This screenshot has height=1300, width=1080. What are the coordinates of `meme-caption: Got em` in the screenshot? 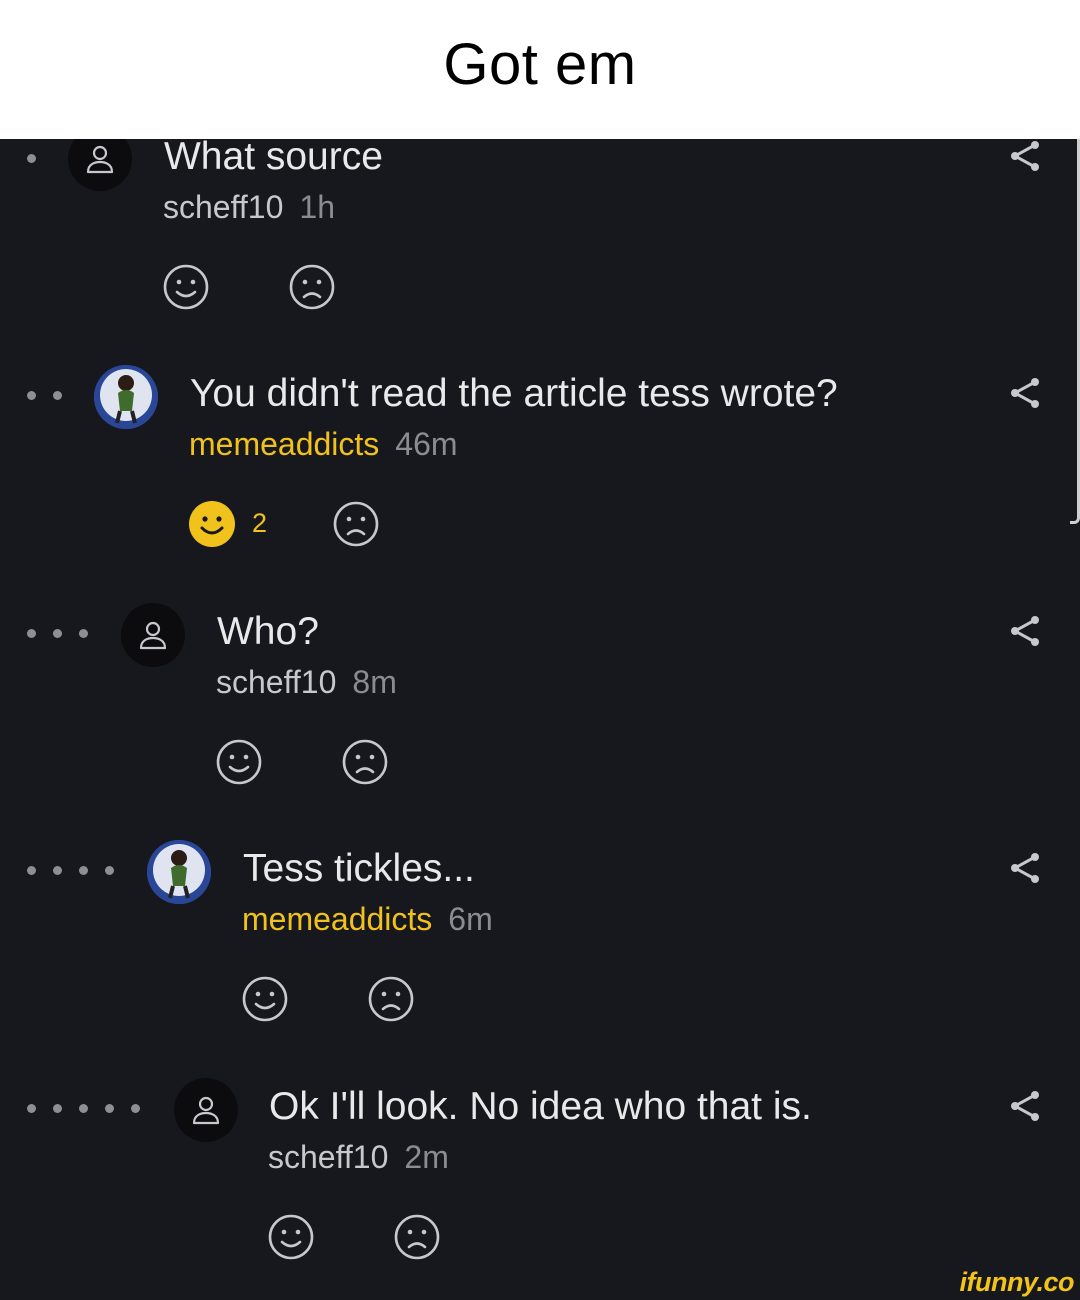 It's located at (540, 69).